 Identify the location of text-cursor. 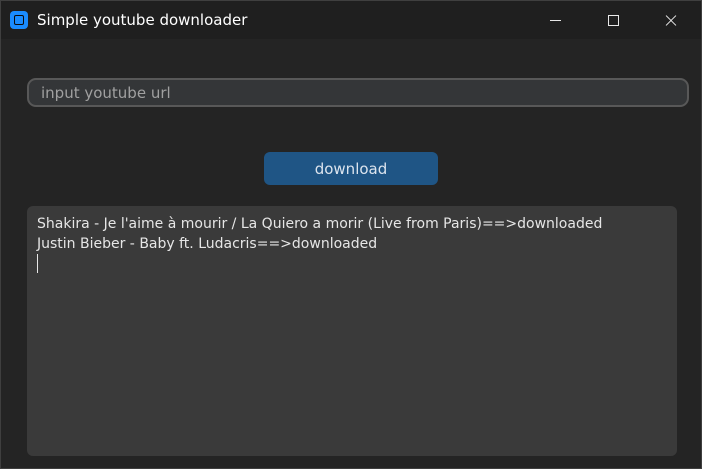
(37, 263).